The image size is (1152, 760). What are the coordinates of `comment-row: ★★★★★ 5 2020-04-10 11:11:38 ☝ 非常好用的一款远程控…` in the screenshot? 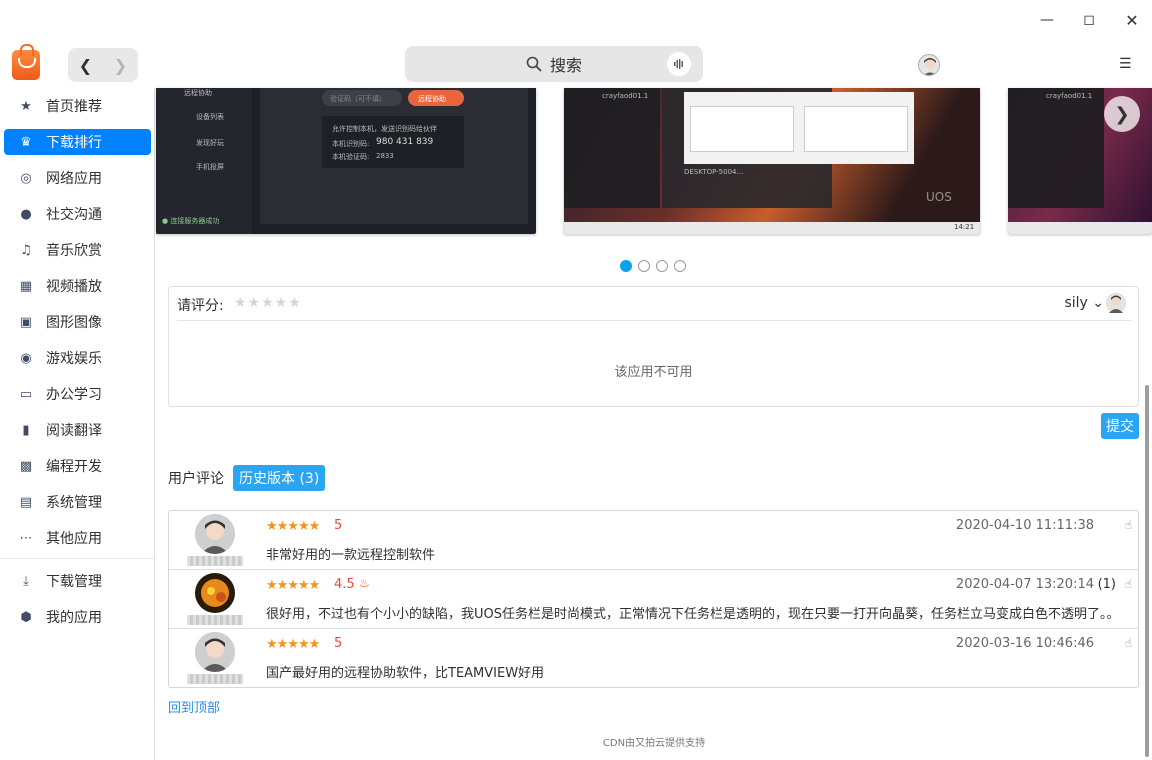 It's located at (653, 540).